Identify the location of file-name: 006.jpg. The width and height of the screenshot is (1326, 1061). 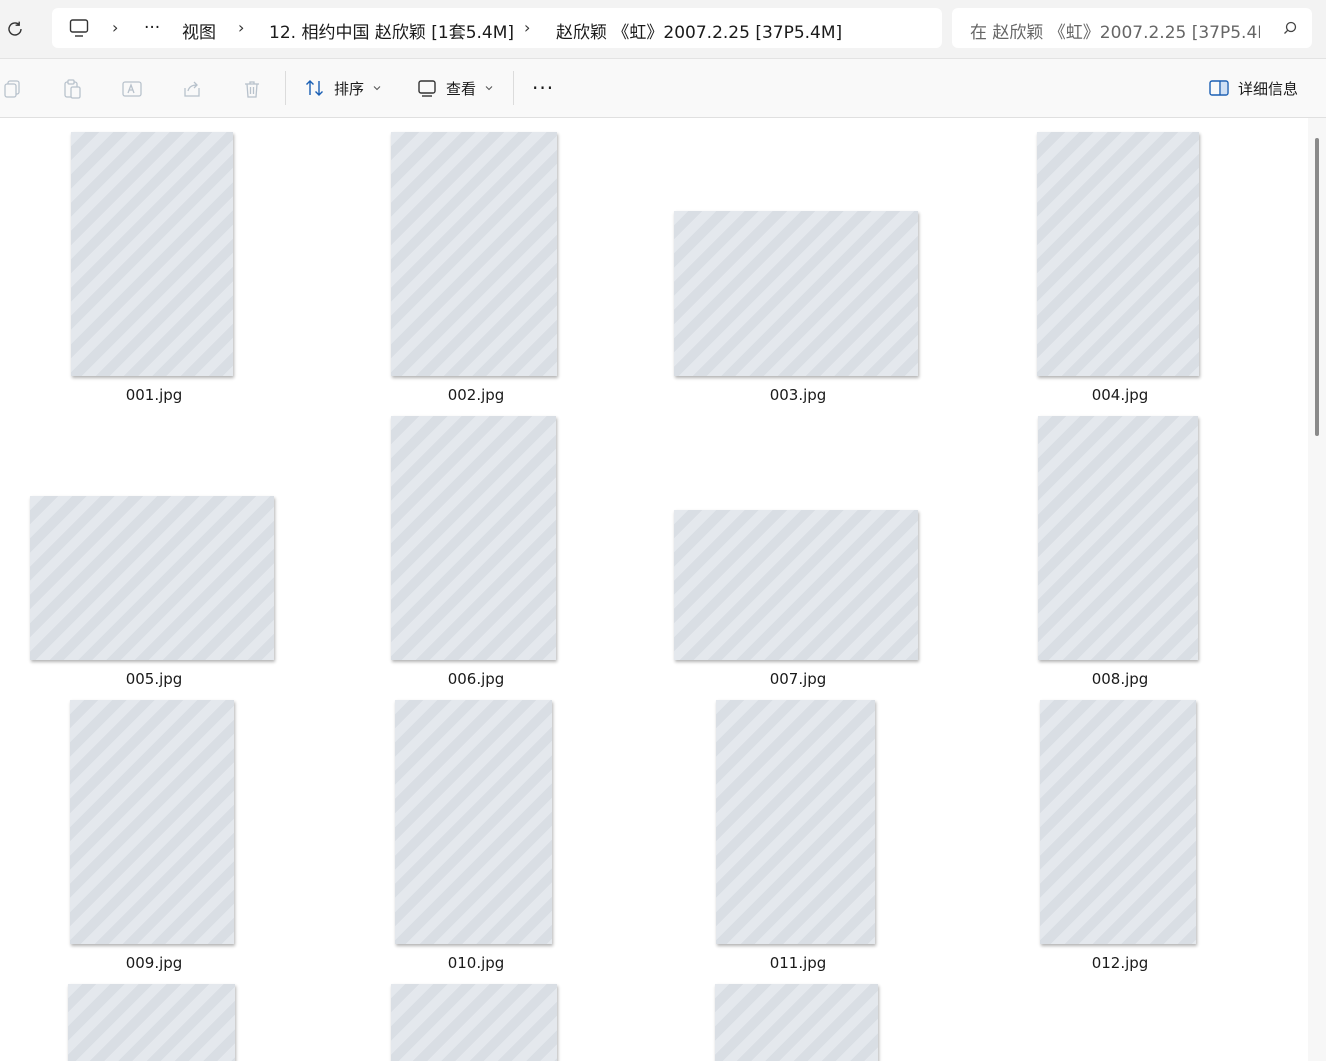
(476, 679).